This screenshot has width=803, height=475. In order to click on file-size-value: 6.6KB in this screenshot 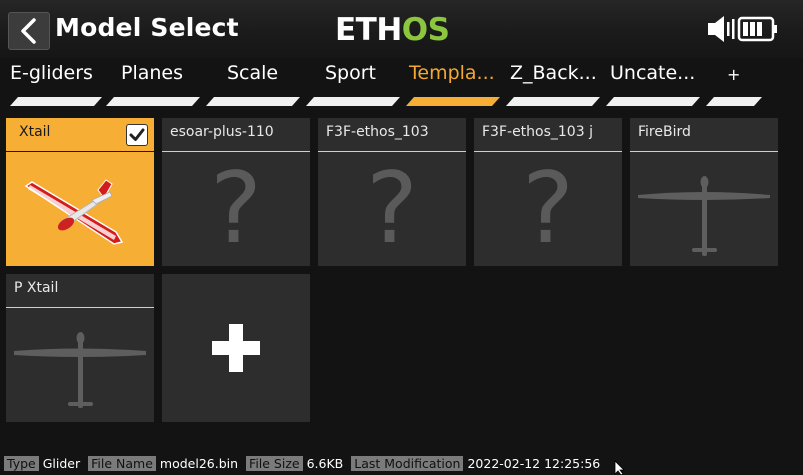, I will do `click(325, 463)`.